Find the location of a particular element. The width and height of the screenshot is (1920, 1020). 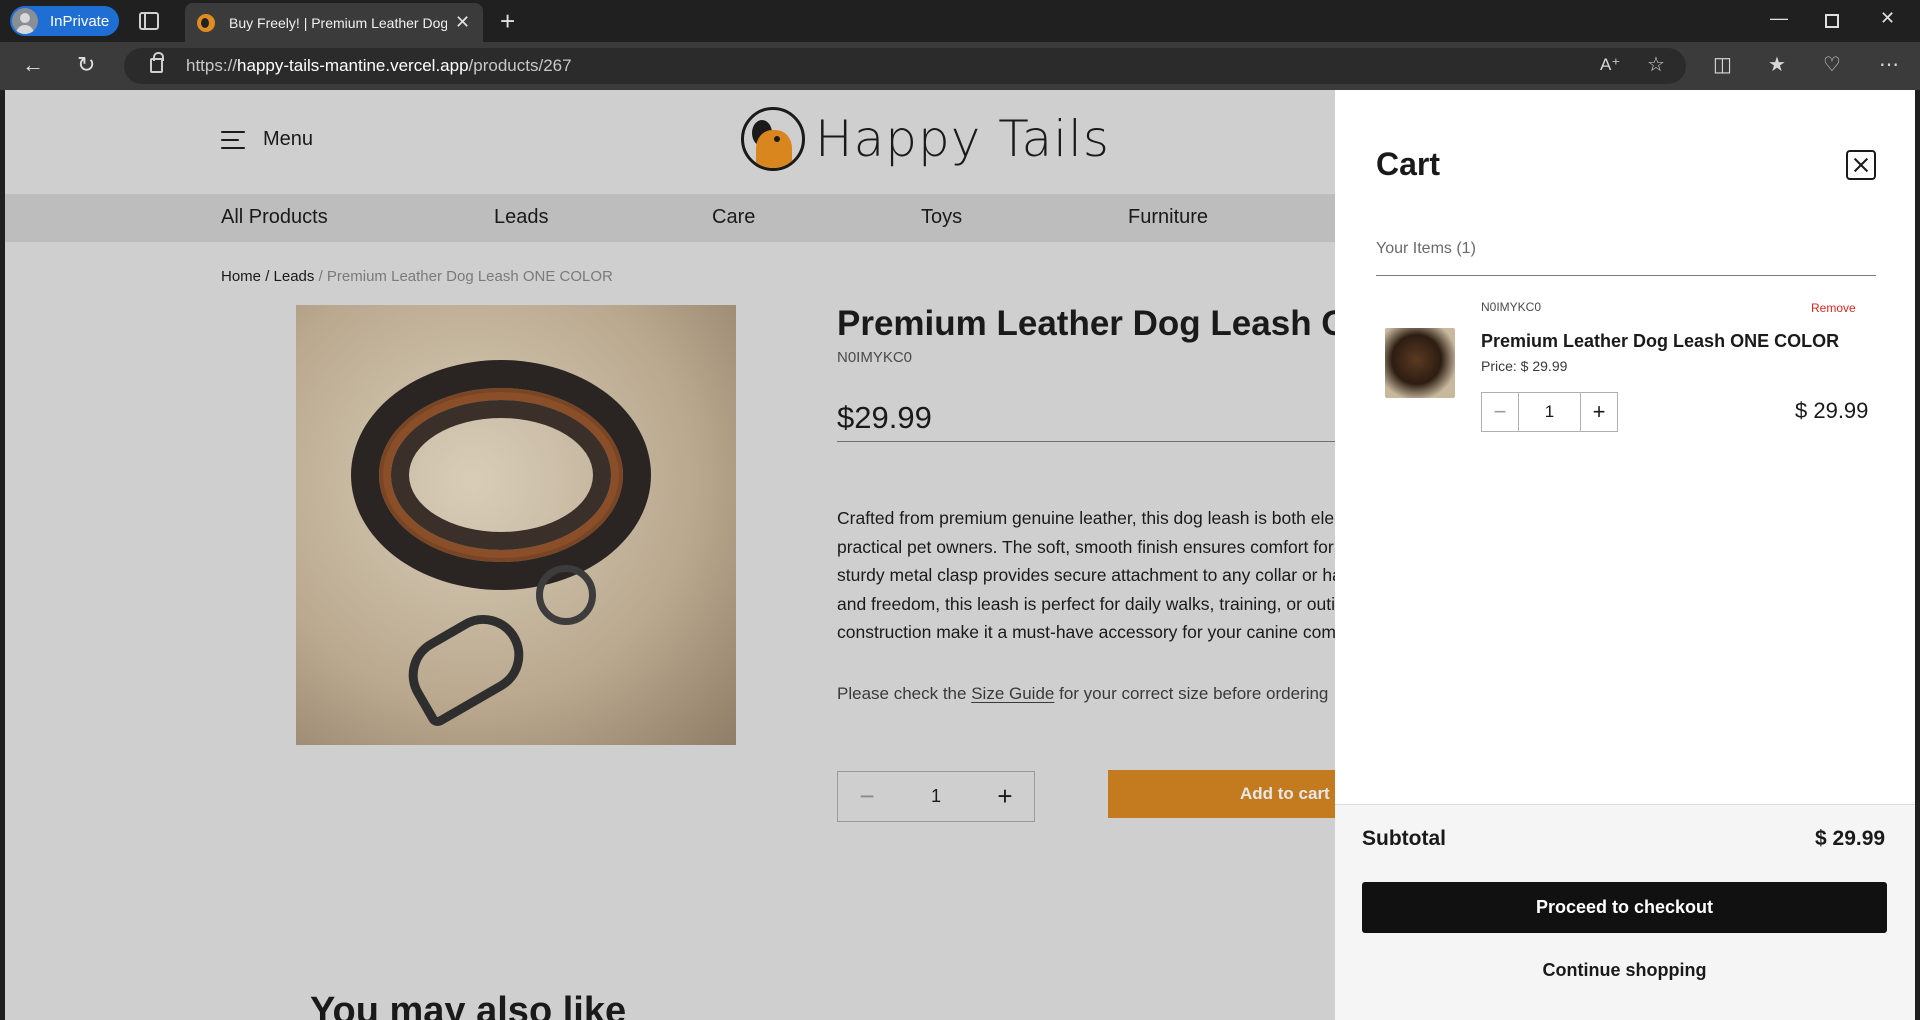

window-close-icon: ✕ is located at coordinates (1887, 18).